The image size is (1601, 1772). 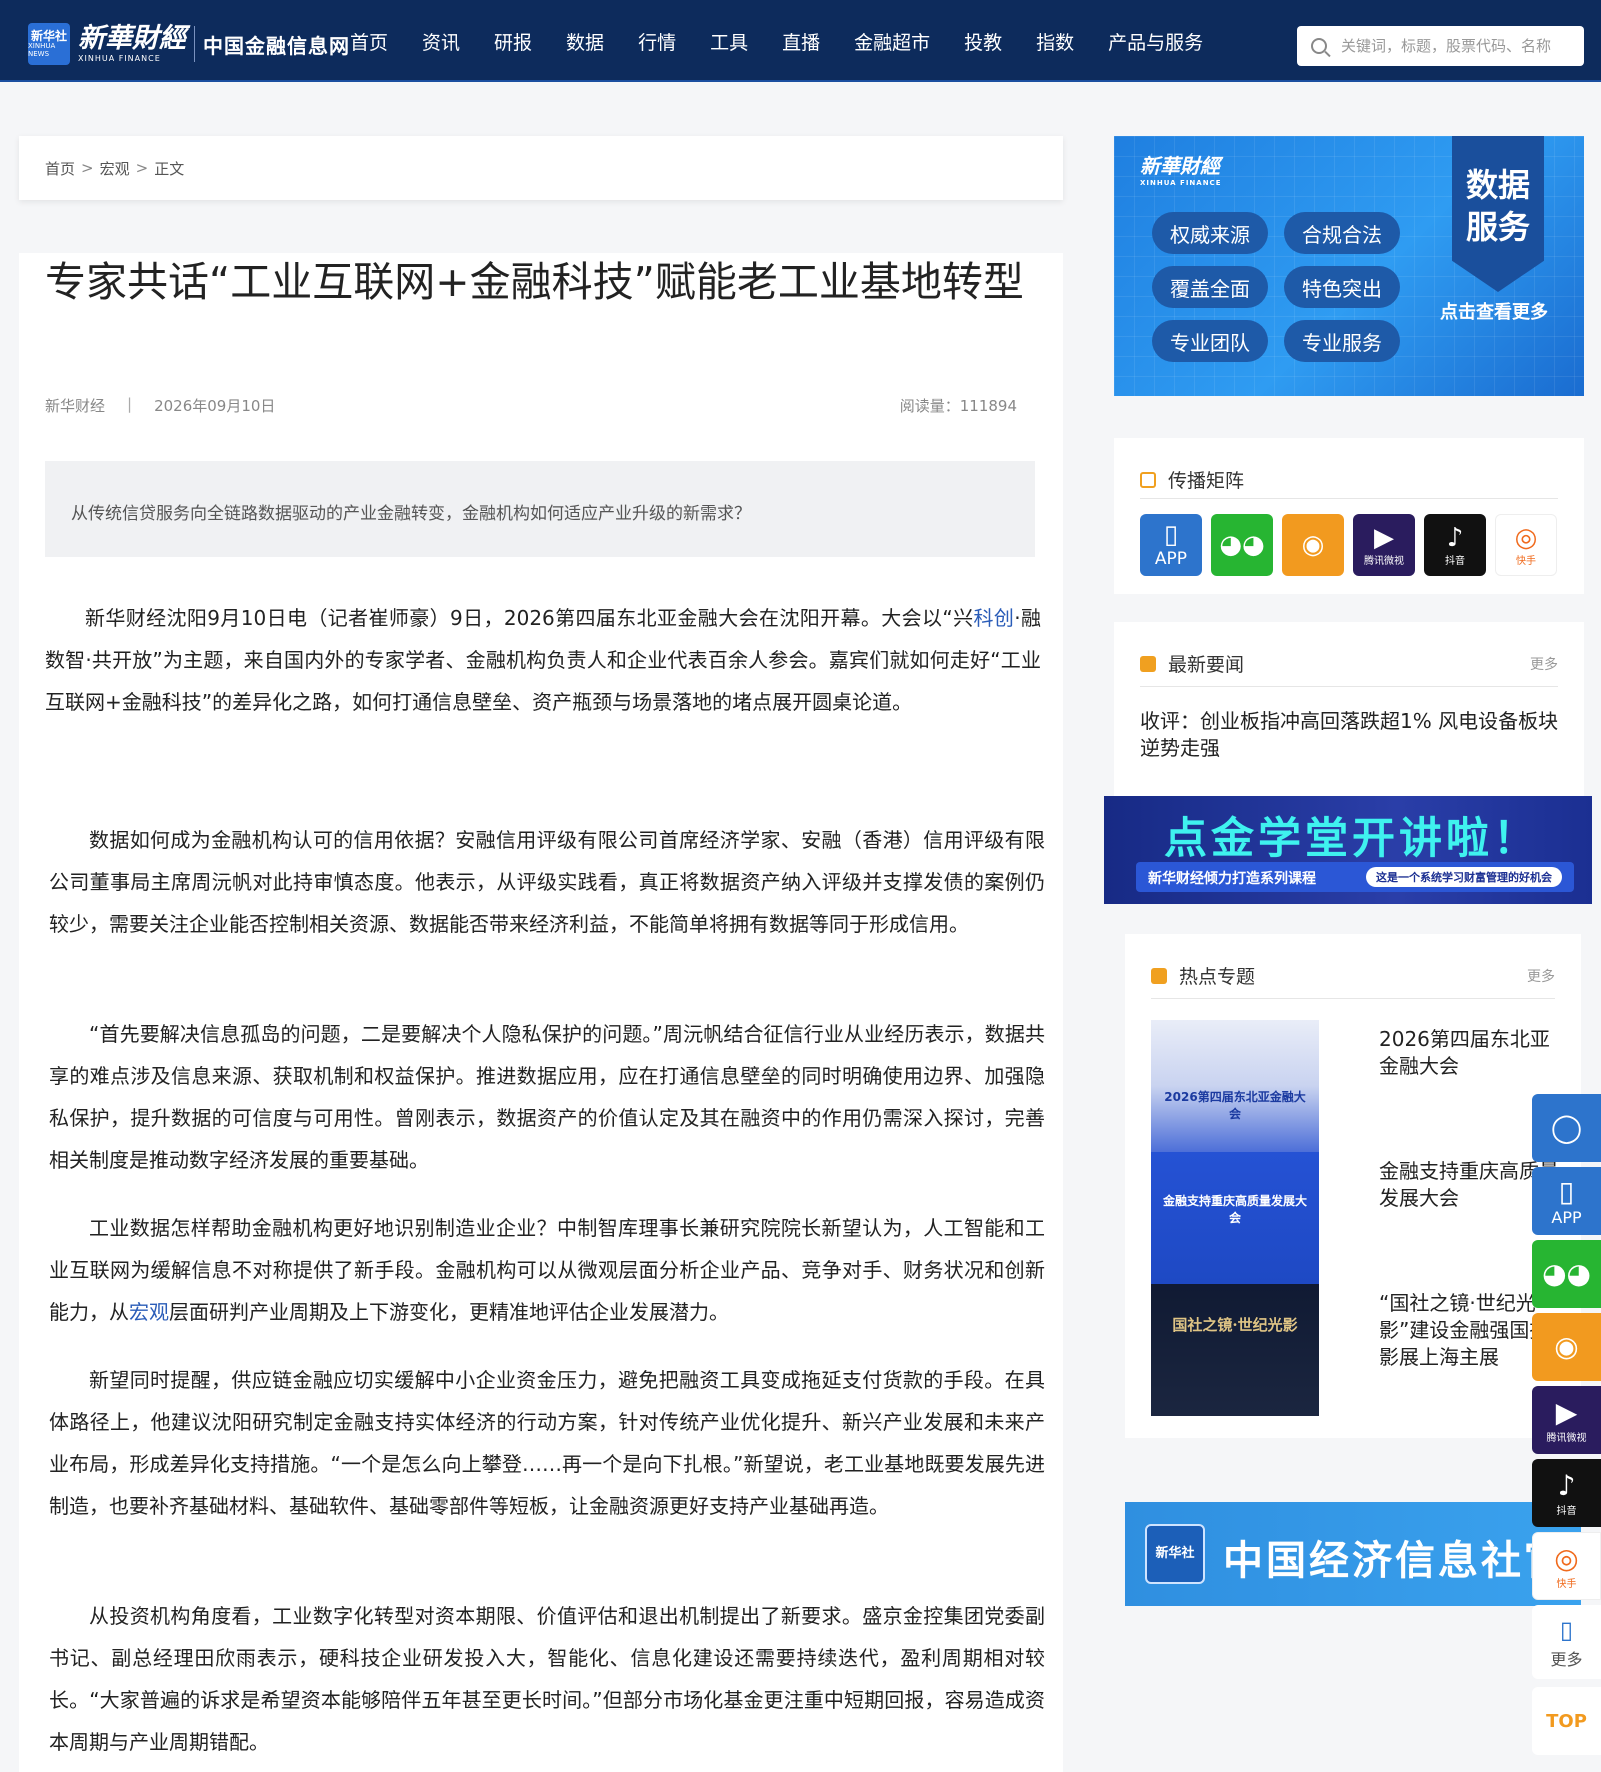 I want to click on read-count: 阅读量：111894, so click(x=958, y=405).